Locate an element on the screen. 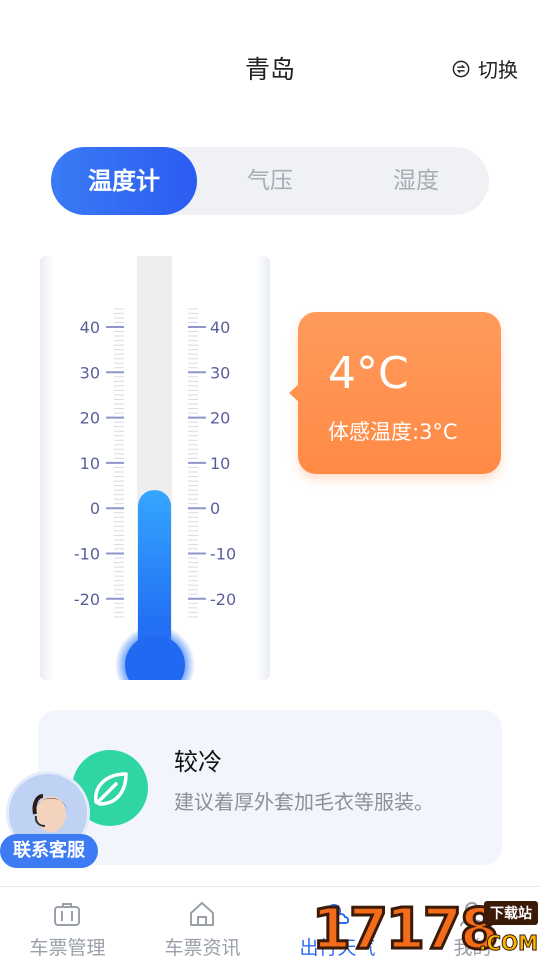  feels-like-temperature: 体感温度:3°C is located at coordinates (393, 432).